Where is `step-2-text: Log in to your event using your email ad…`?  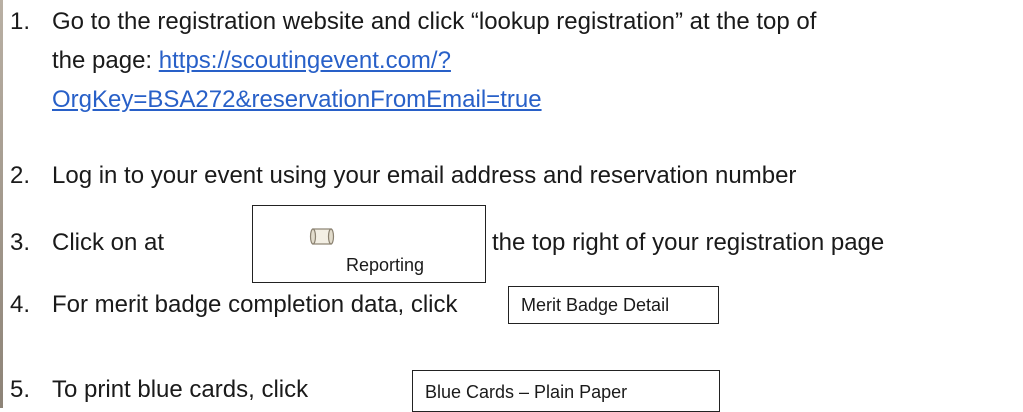
step-2-text: Log in to your event using your email ad… is located at coordinates (424, 175).